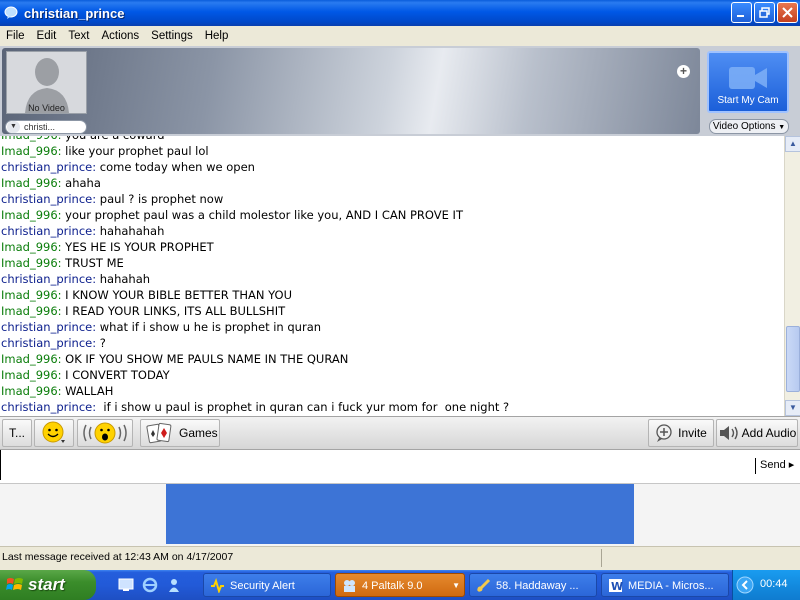 This screenshot has width=800, height=600. What do you see at coordinates (748, 82) in the screenshot?
I see `start-cam-button: Start My Cam` at bounding box center [748, 82].